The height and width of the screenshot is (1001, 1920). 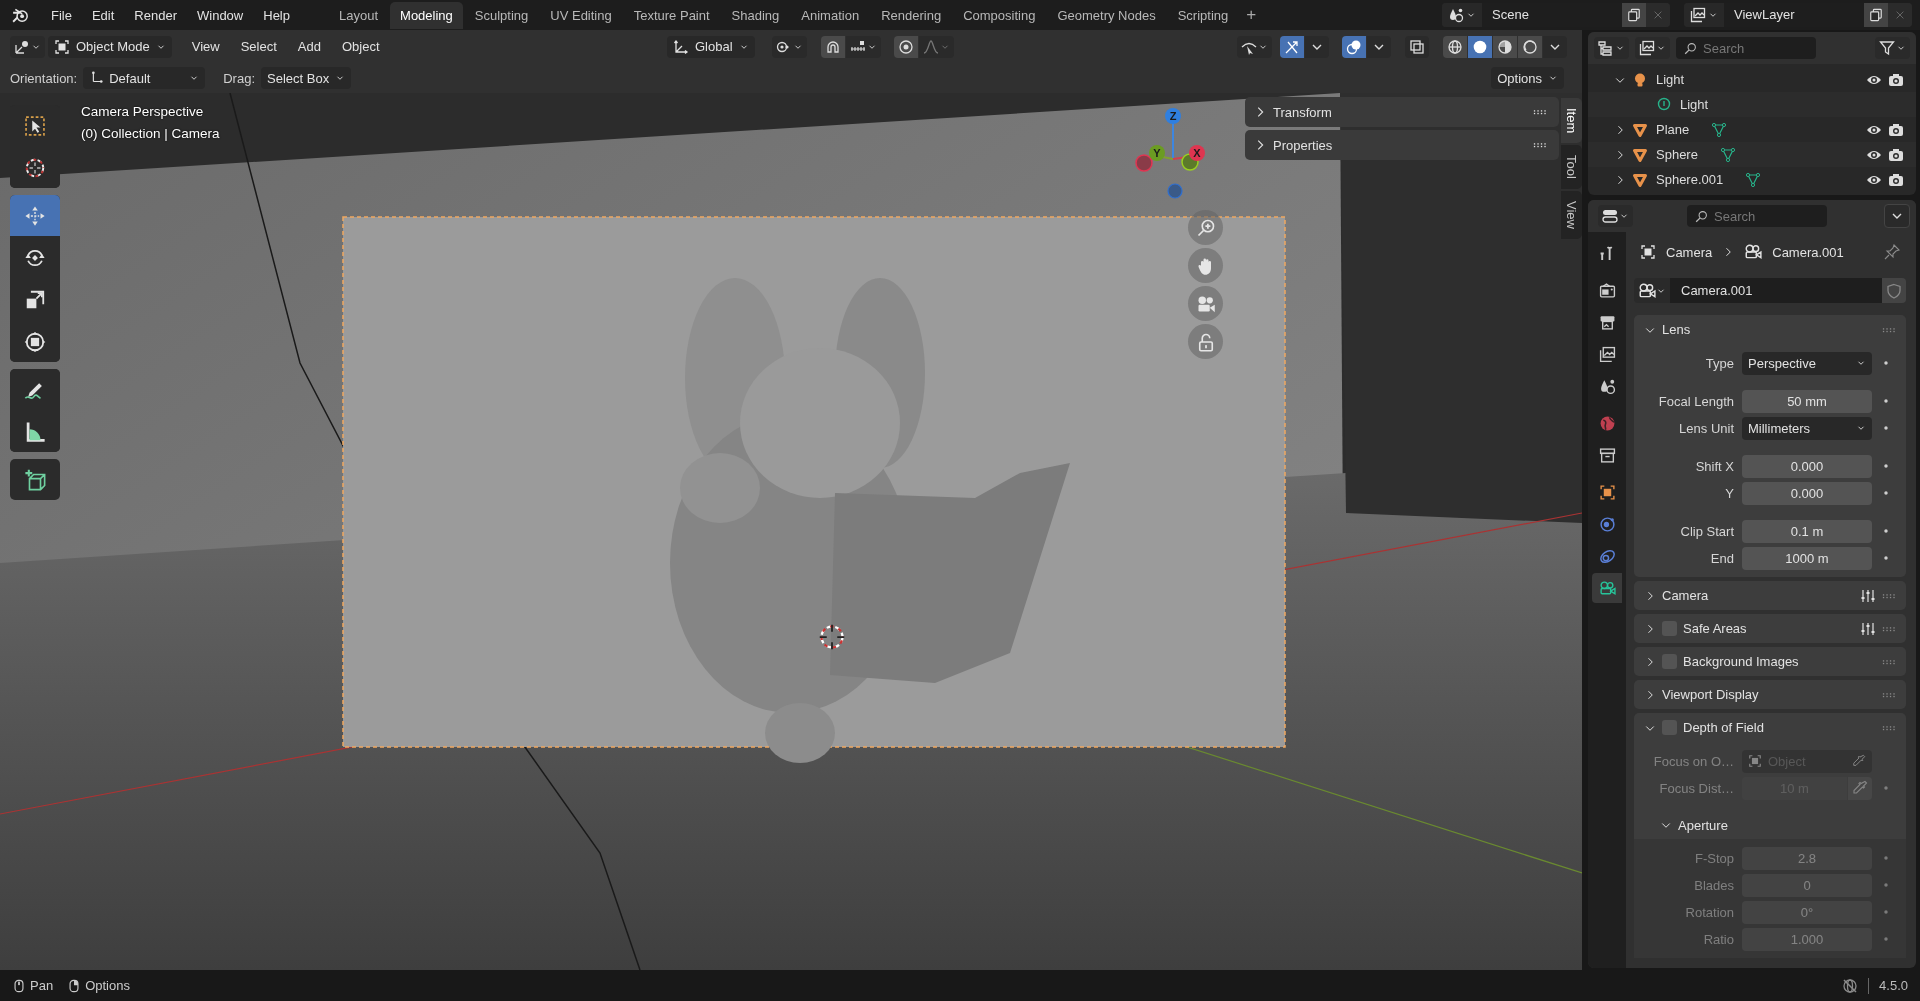 I want to click on datablock-name-field: Camera.001, so click(x=1776, y=290).